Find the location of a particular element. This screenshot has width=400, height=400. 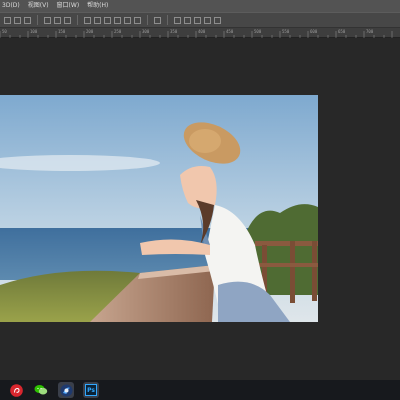

ruler-tick-label: 400 is located at coordinates (202, 31).